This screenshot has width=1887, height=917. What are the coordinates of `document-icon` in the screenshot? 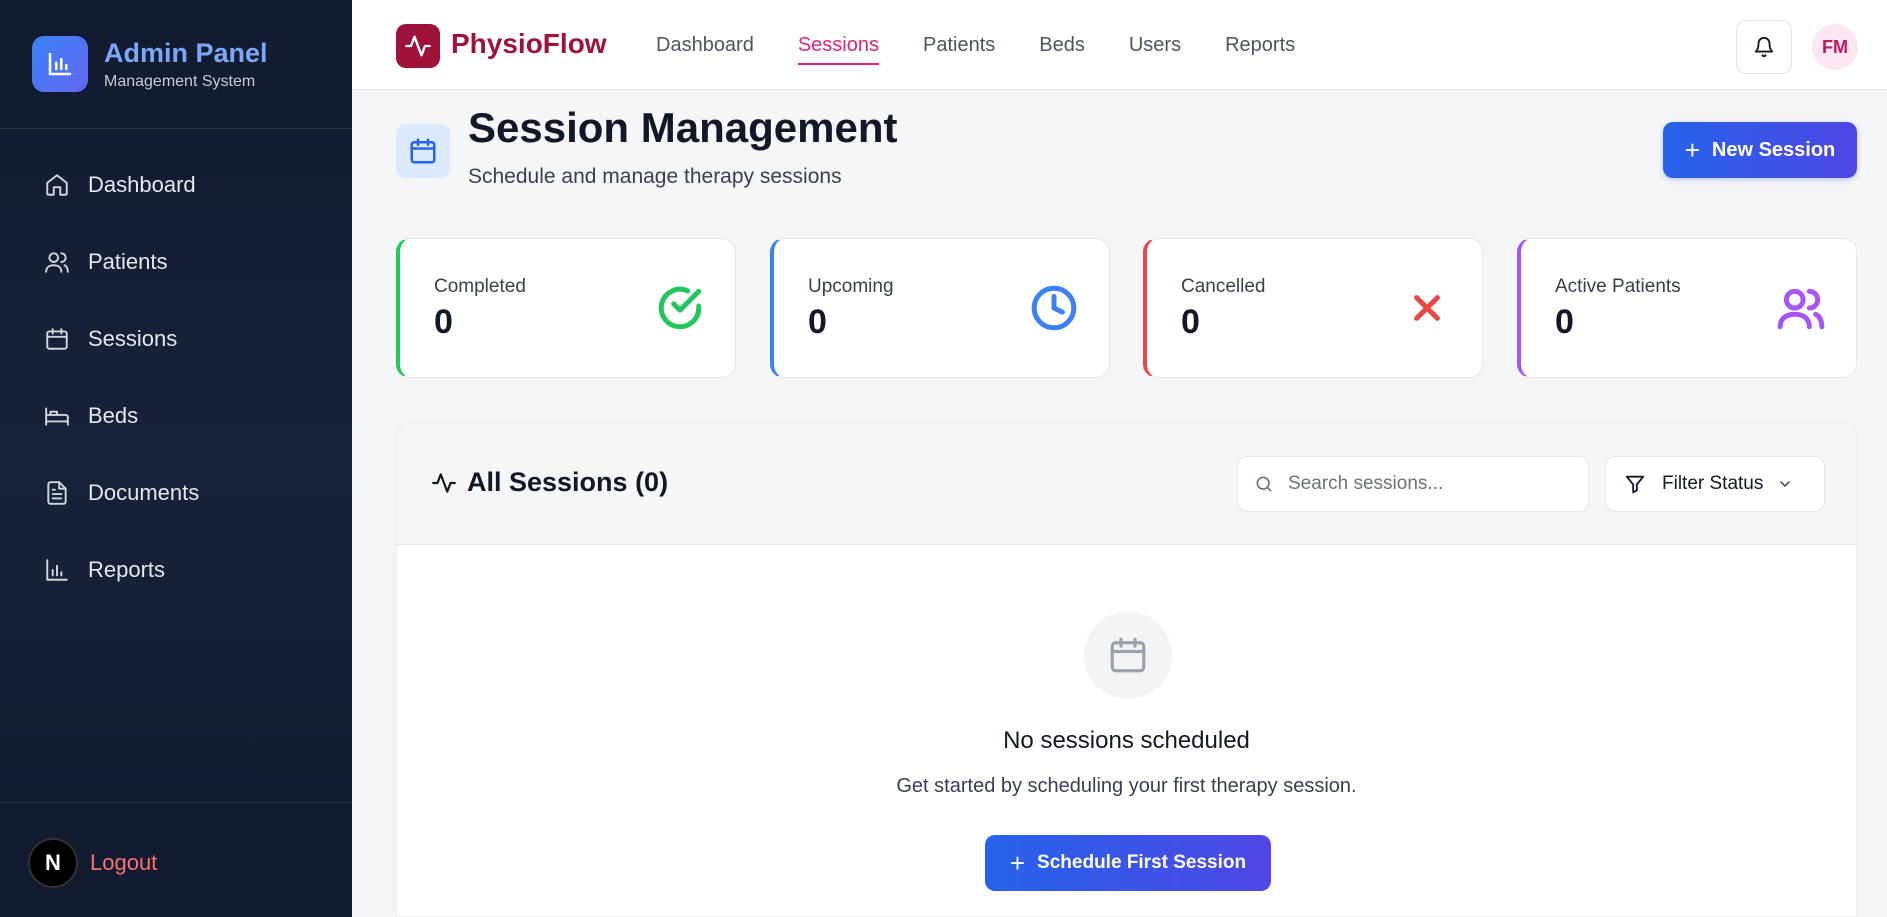 It's located at (57, 492).